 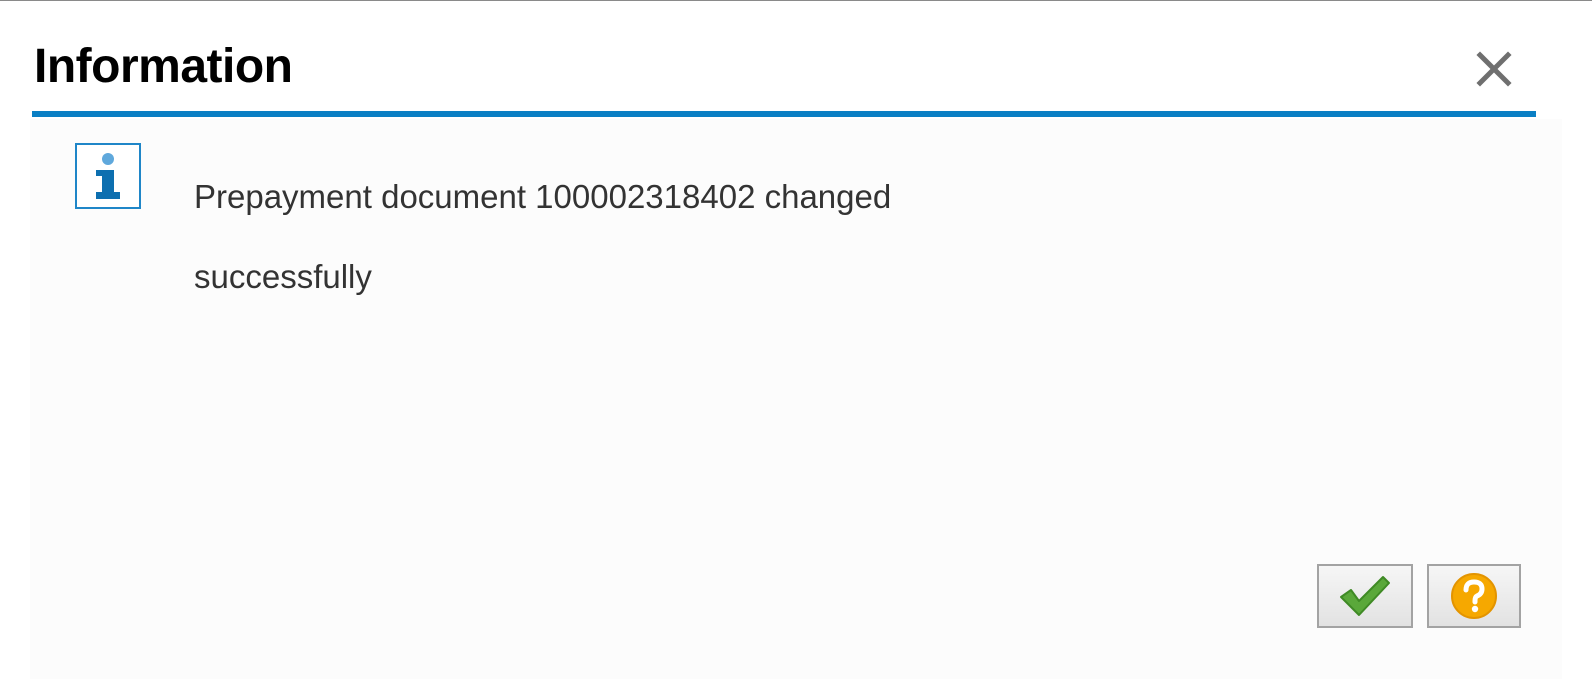 I want to click on ok-button, so click(x=1365, y=596).